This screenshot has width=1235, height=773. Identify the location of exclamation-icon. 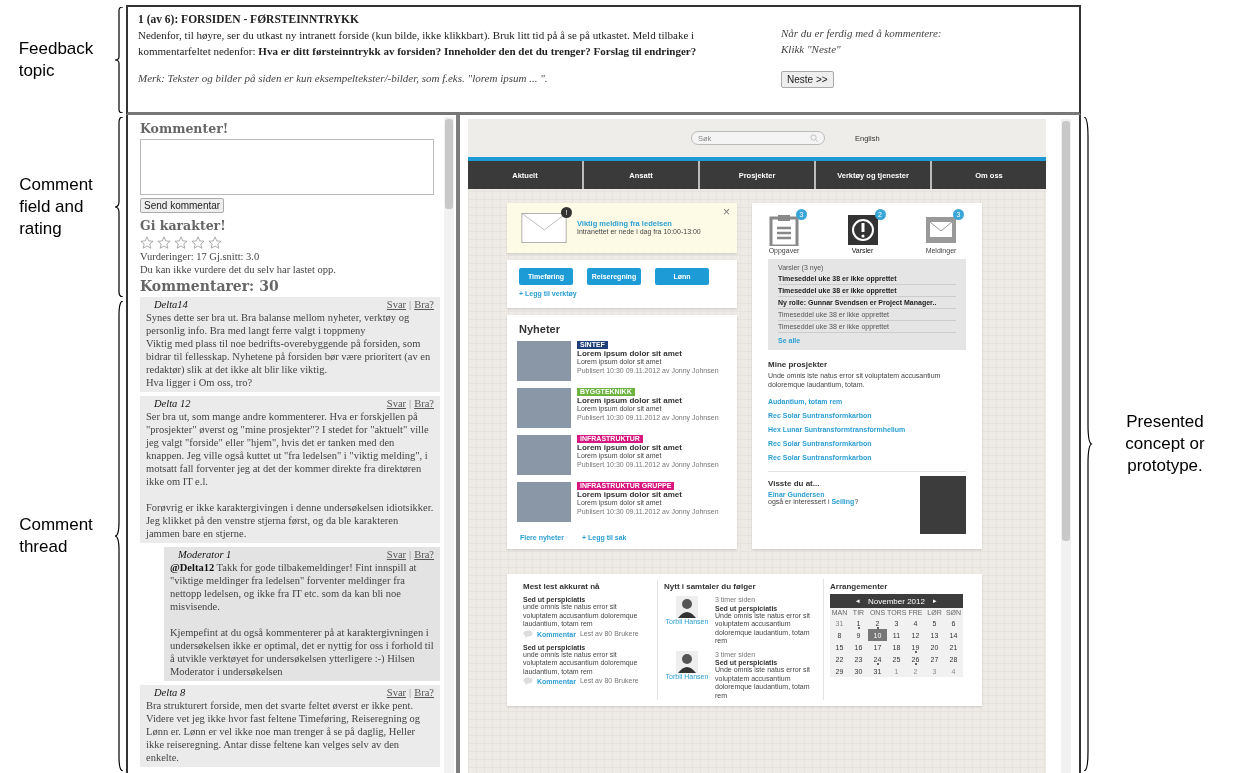
(862, 230).